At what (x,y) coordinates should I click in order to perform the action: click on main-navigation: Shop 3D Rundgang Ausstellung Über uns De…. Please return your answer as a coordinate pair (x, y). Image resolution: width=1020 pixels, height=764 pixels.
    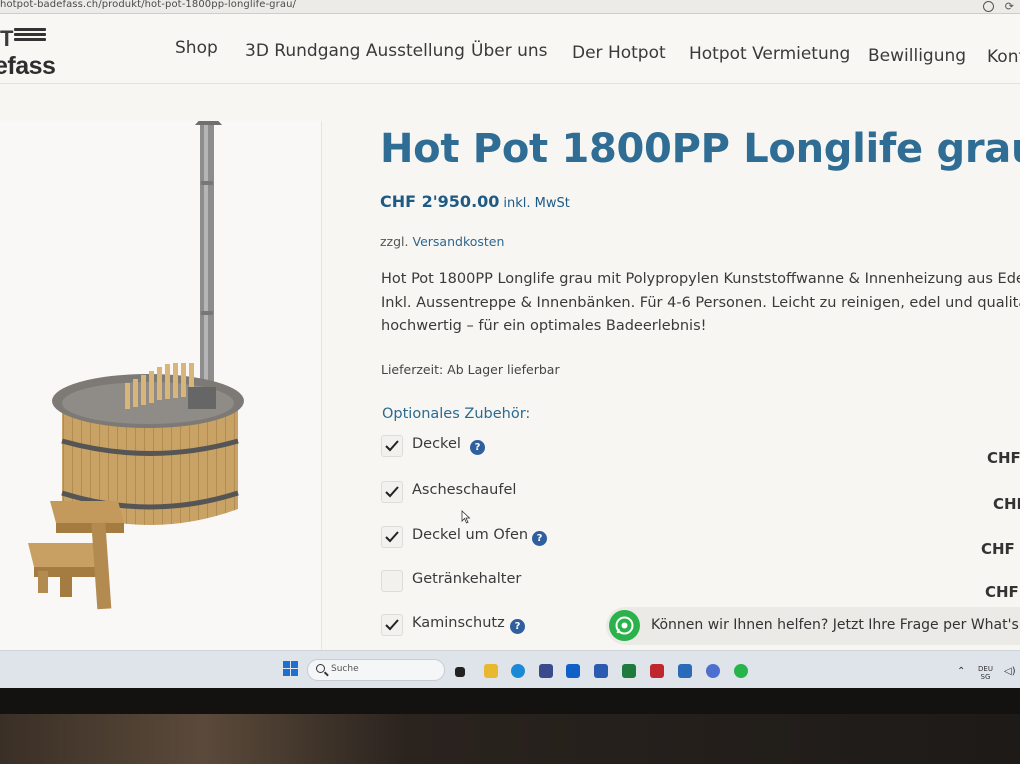
    Looking at the image, I should click on (510, 49).